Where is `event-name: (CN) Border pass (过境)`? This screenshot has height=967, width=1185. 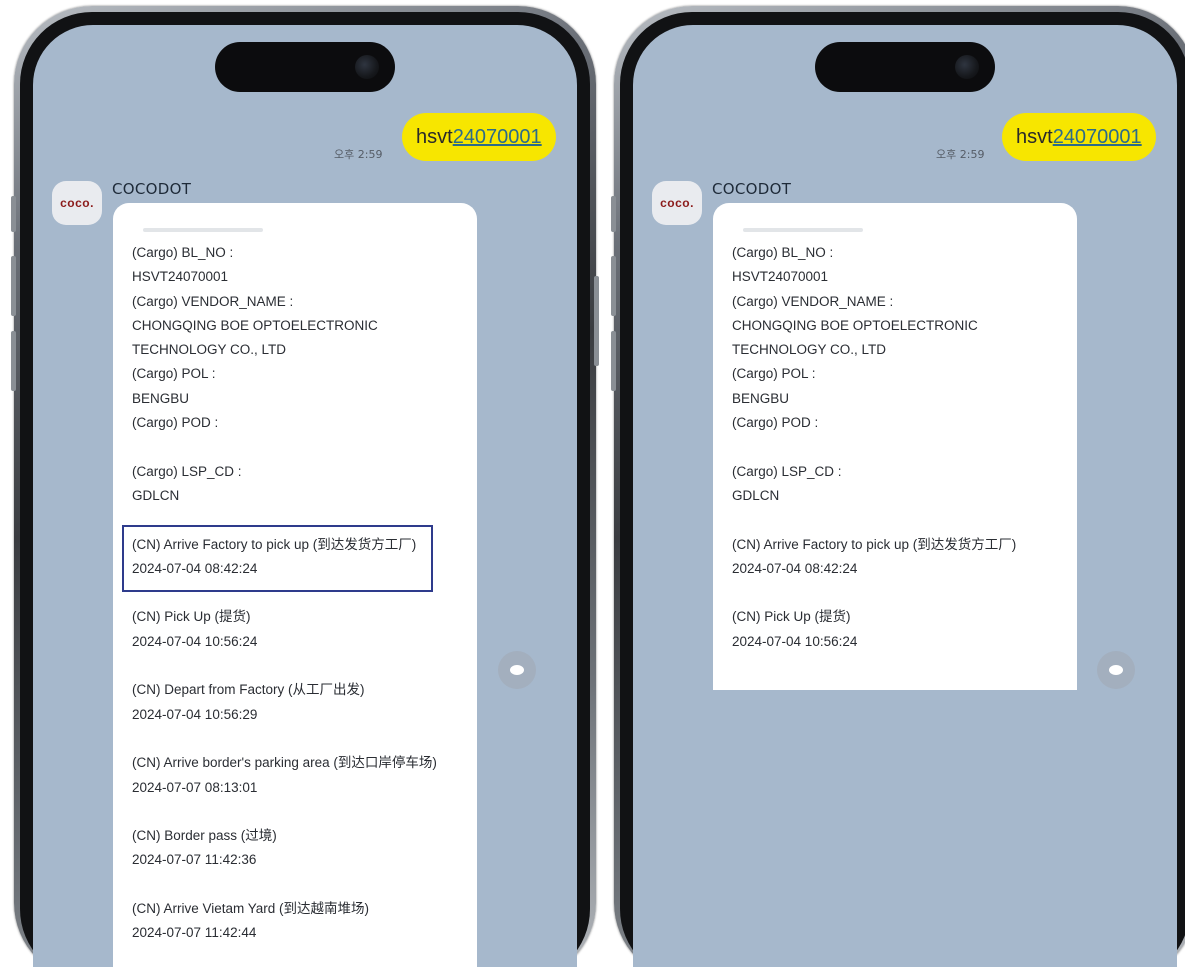
event-name: (CN) Border pass (过境) is located at coordinates (204, 836).